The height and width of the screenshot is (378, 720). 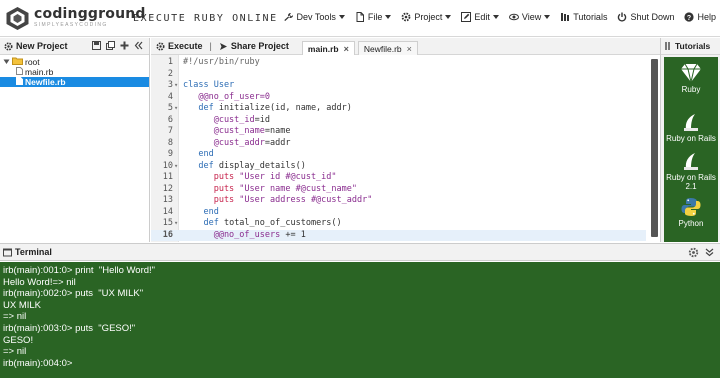 What do you see at coordinates (74, 62) in the screenshot?
I see `tree-folder: root` at bounding box center [74, 62].